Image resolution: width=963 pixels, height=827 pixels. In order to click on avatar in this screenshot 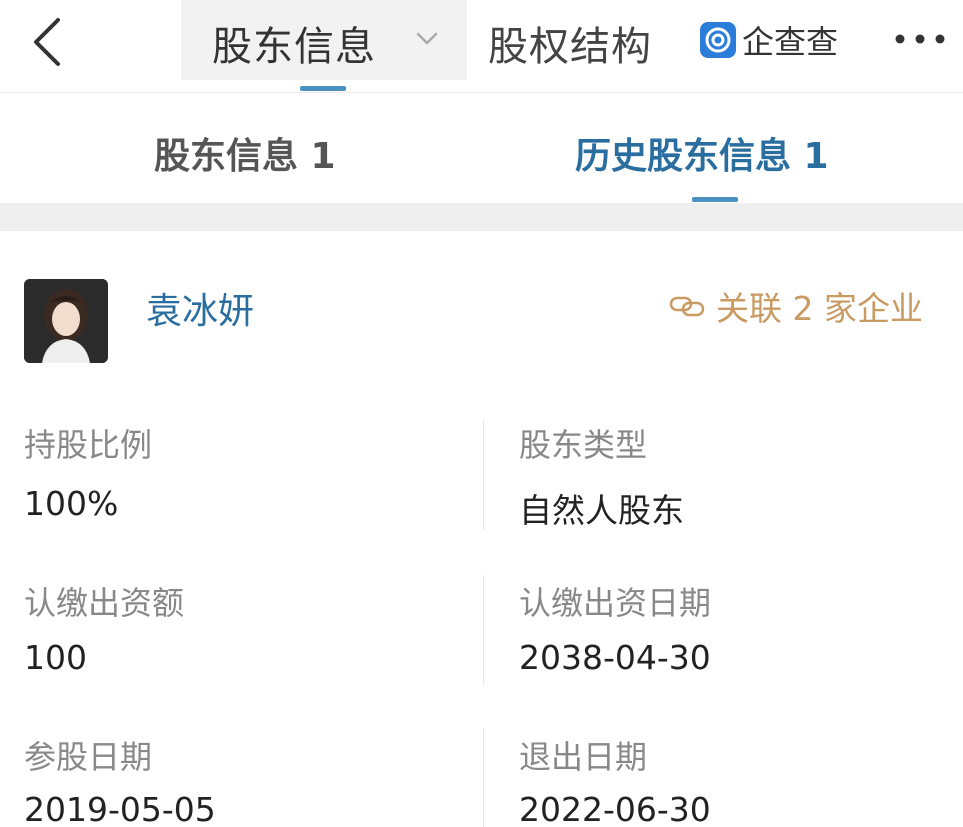, I will do `click(66, 321)`.